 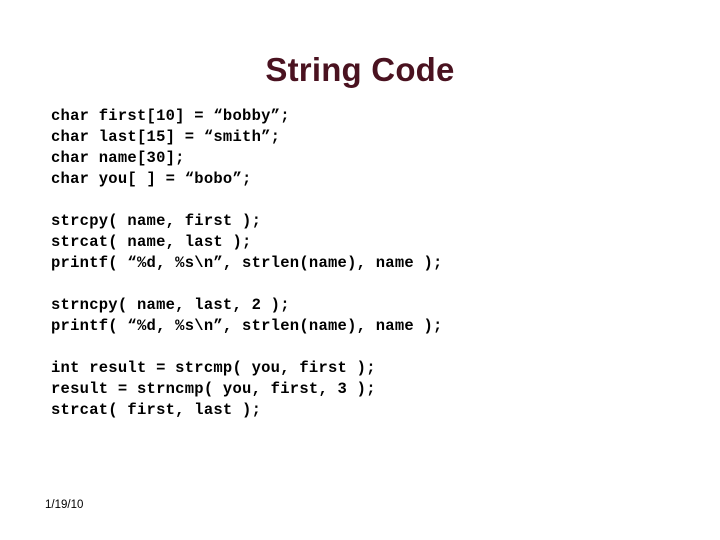 What do you see at coordinates (213, 389) in the screenshot?
I see `code-line: result = strncmp( you, first, 3 );` at bounding box center [213, 389].